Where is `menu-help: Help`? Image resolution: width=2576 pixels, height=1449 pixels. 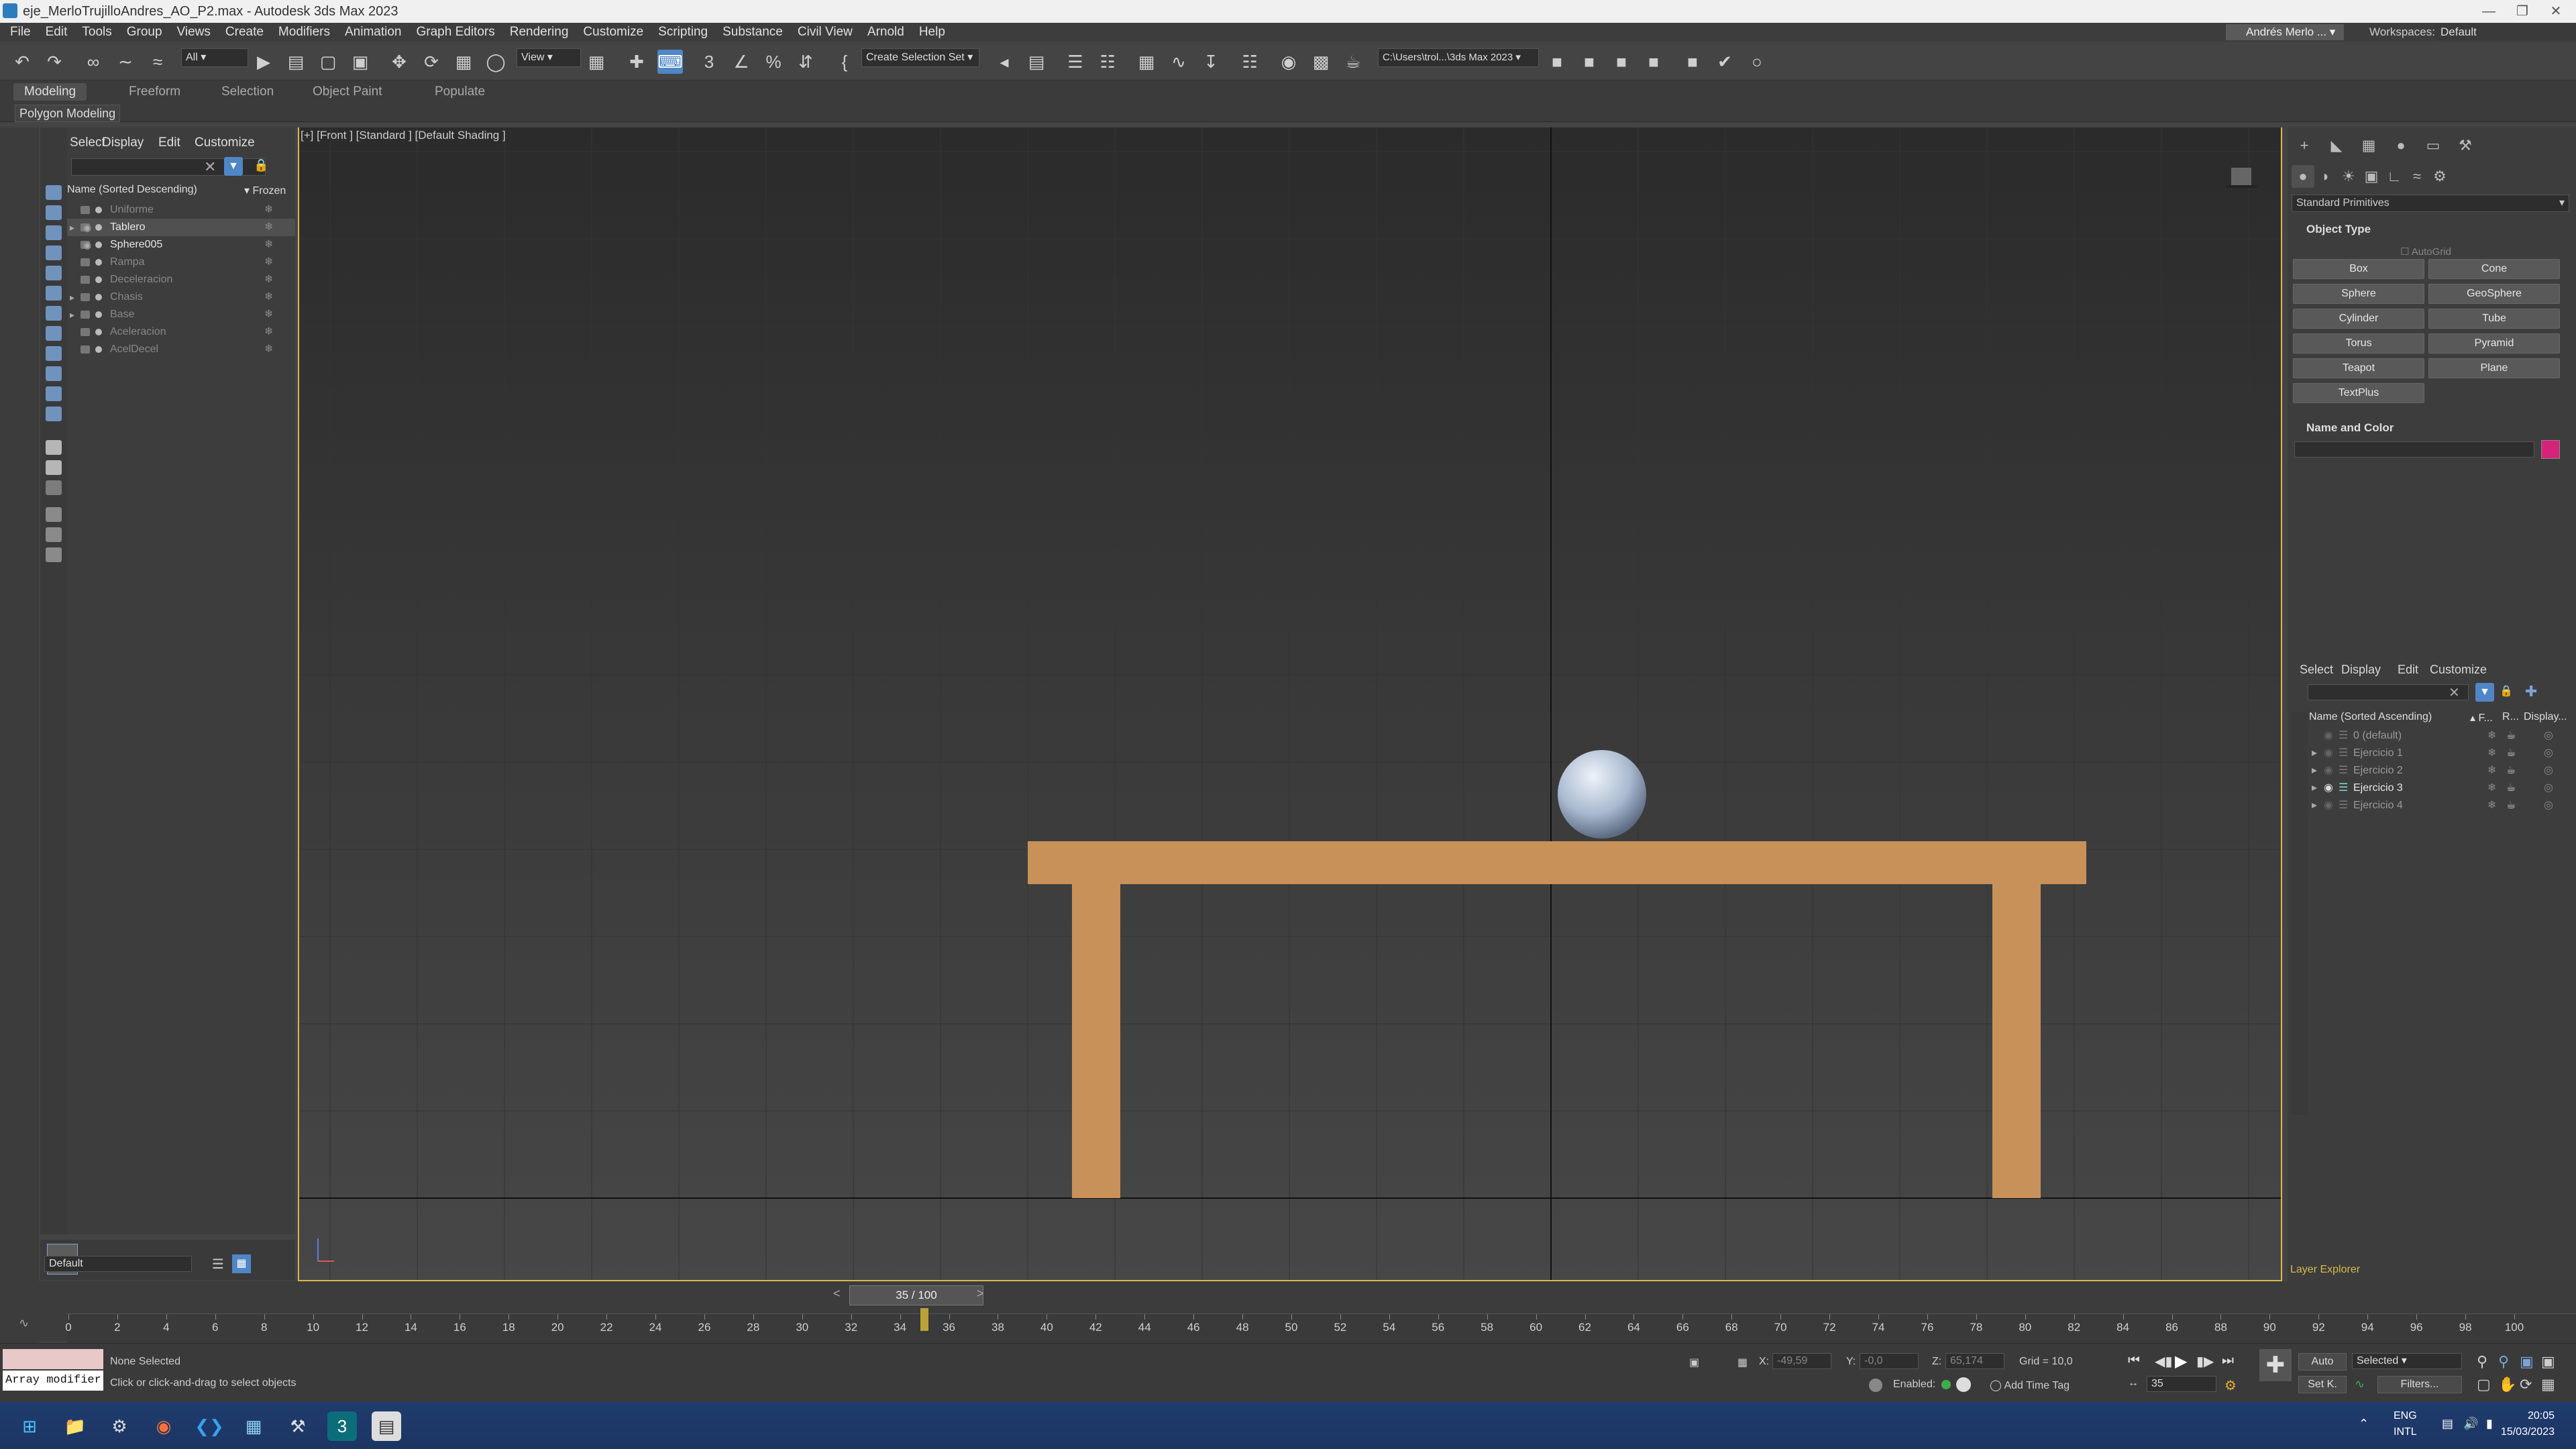 menu-help: Help is located at coordinates (932, 32).